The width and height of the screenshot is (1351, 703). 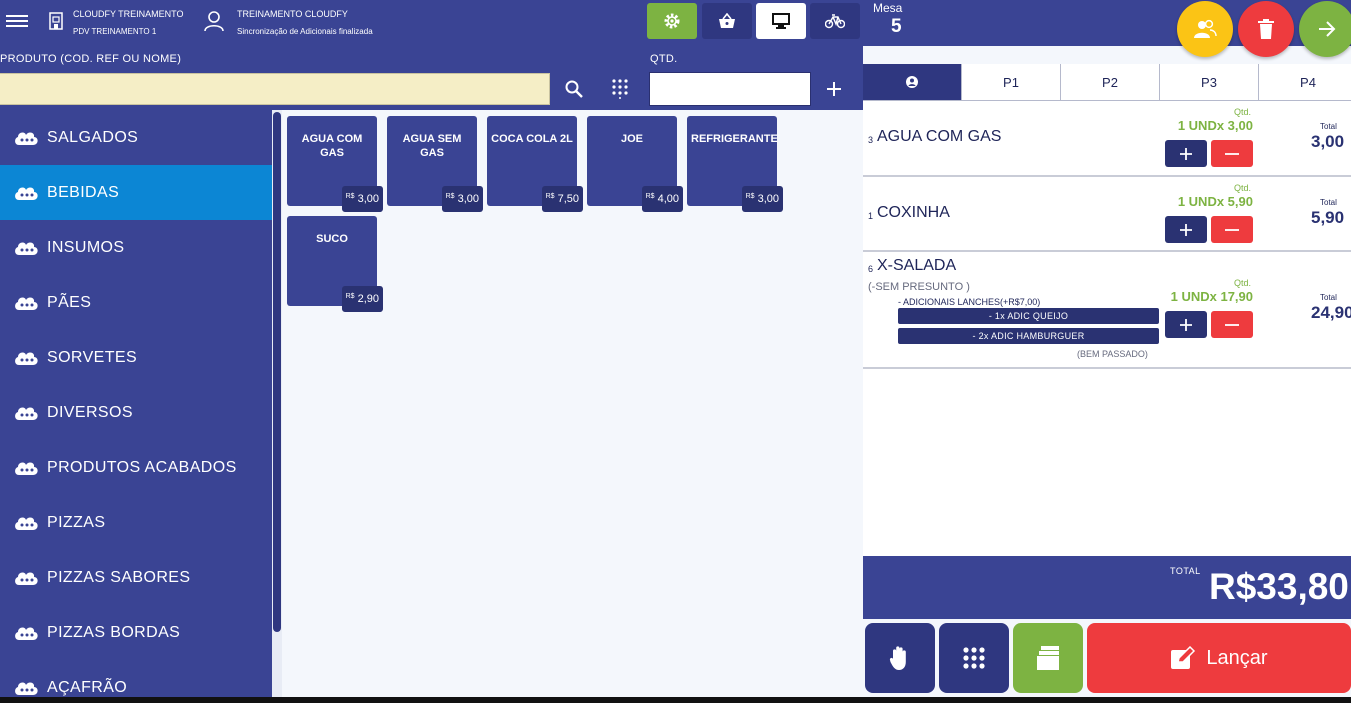 I want to click on item-note: (BEM PASSADO), so click(x=1112, y=354).